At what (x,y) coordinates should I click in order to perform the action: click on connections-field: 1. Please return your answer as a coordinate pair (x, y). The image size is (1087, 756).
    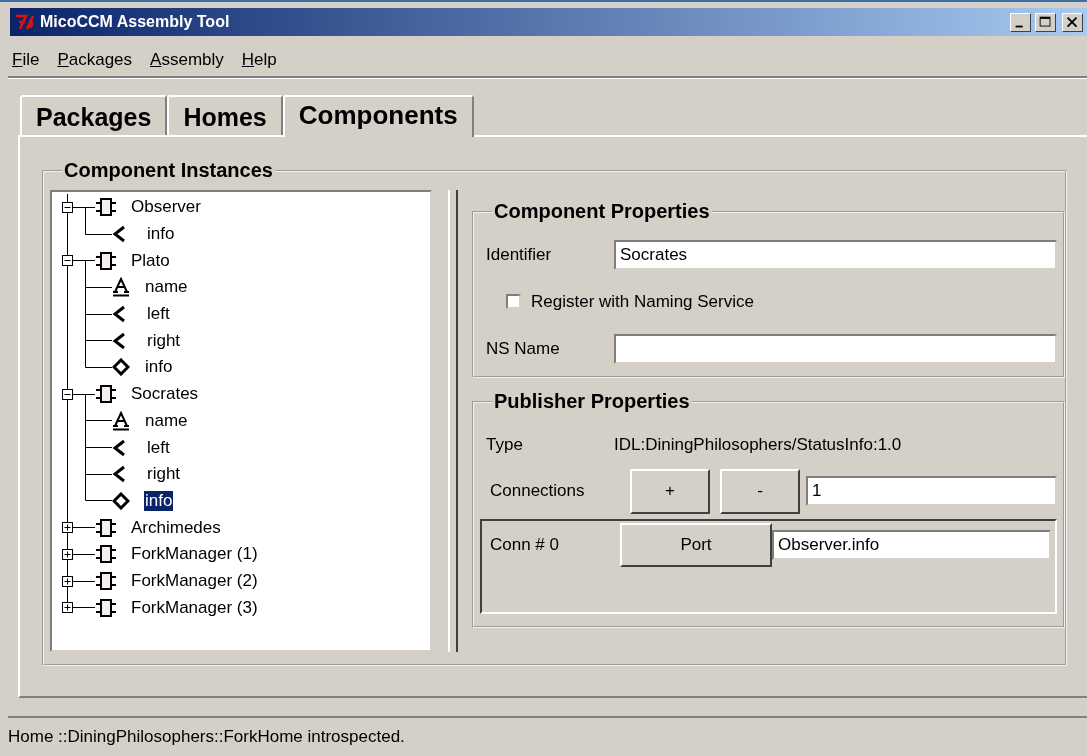
    Looking at the image, I should click on (931, 491).